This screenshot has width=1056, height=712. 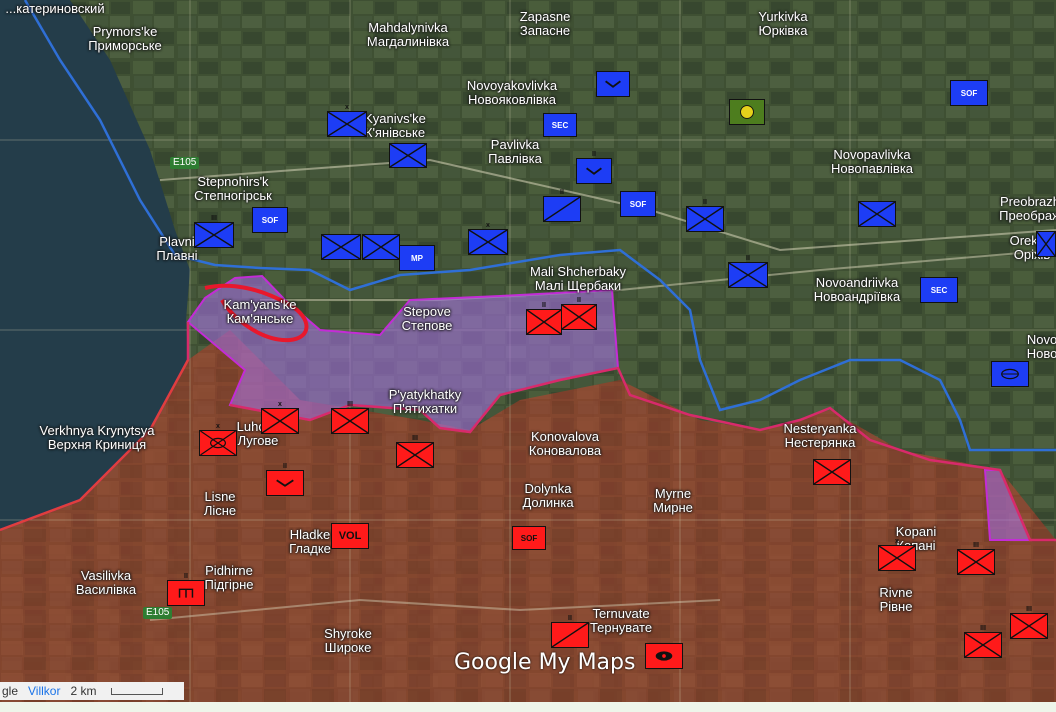 What do you see at coordinates (528, 707) in the screenshot?
I see `bottom-strip` at bounding box center [528, 707].